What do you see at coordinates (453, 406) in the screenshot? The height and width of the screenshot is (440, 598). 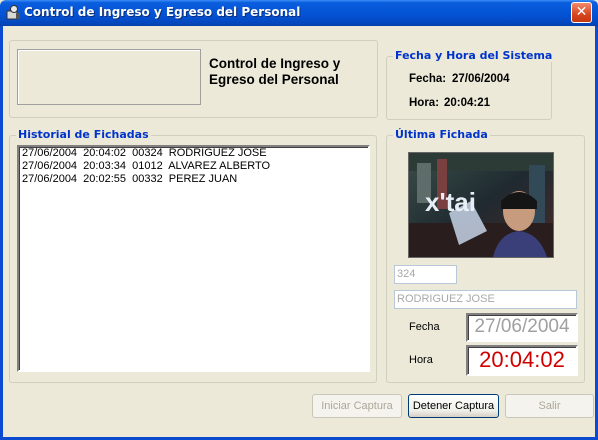 I see `stop-capture-button: Detener Captura` at bounding box center [453, 406].